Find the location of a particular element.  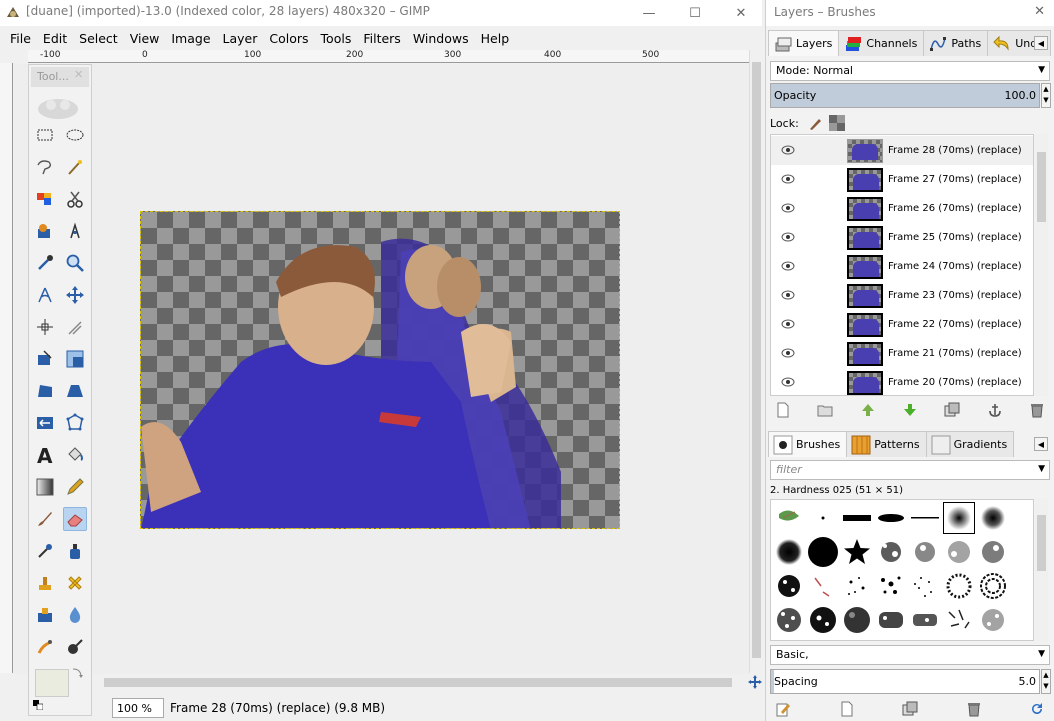

fuzzy-select-tool is located at coordinates (75, 167).